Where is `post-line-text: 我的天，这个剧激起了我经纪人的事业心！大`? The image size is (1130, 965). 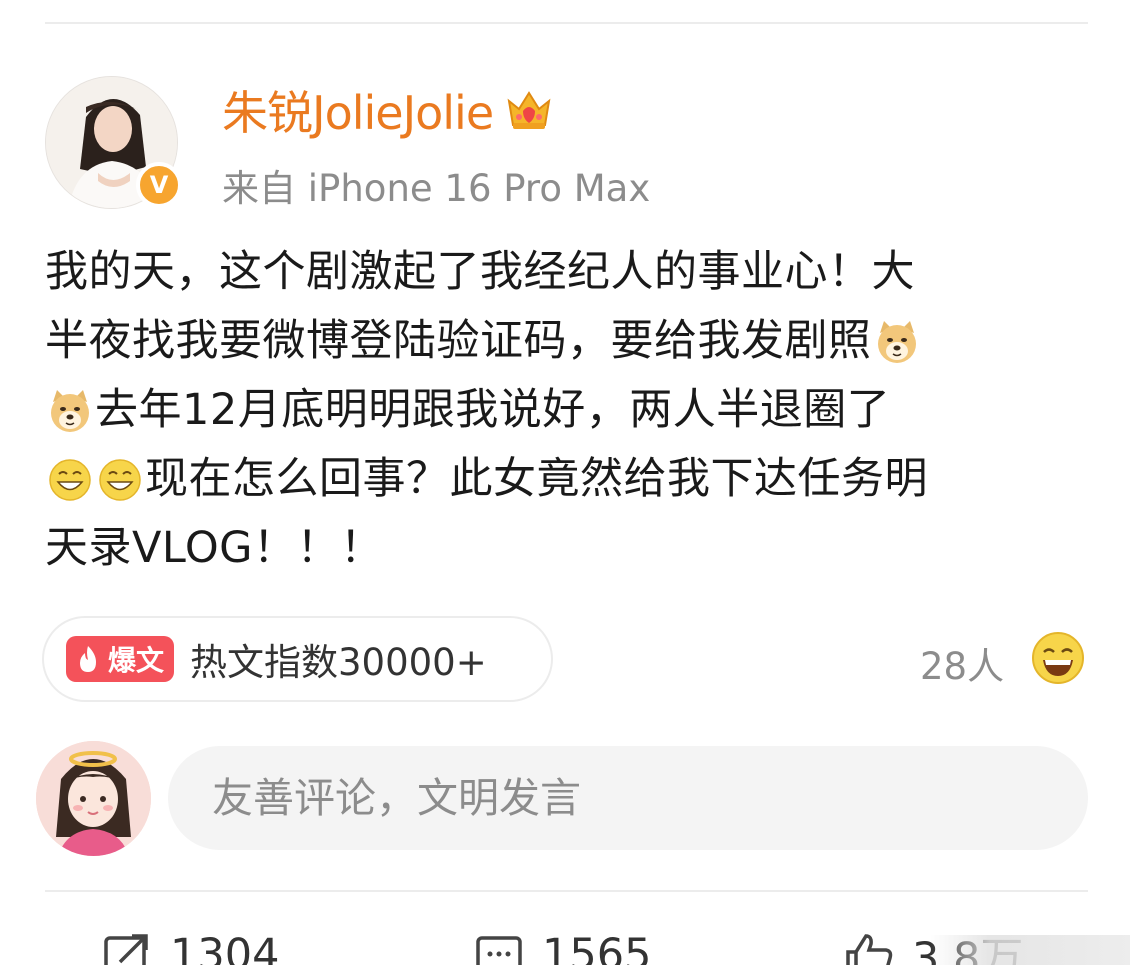 post-line-text: 我的天，这个剧激起了我经纪人的事业心！大 is located at coordinates (480, 272).